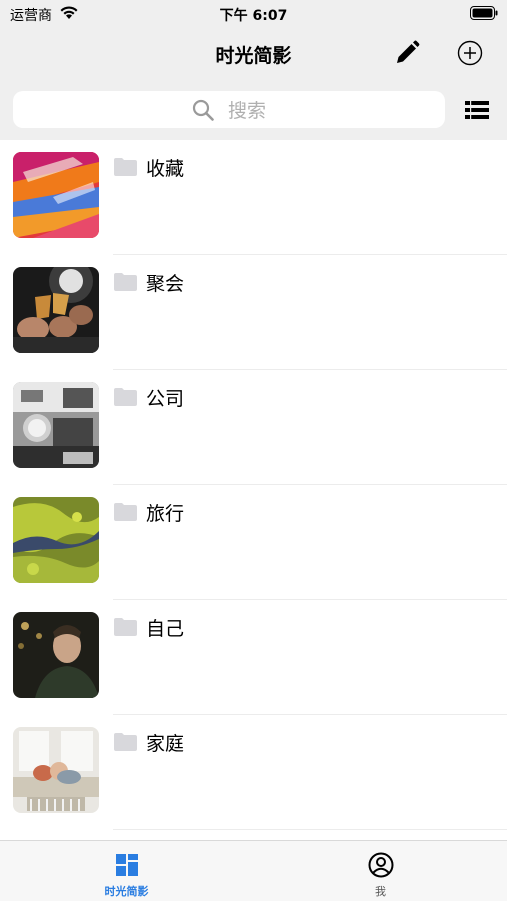 The image size is (507, 901). I want to click on grid-icon, so click(126, 865).